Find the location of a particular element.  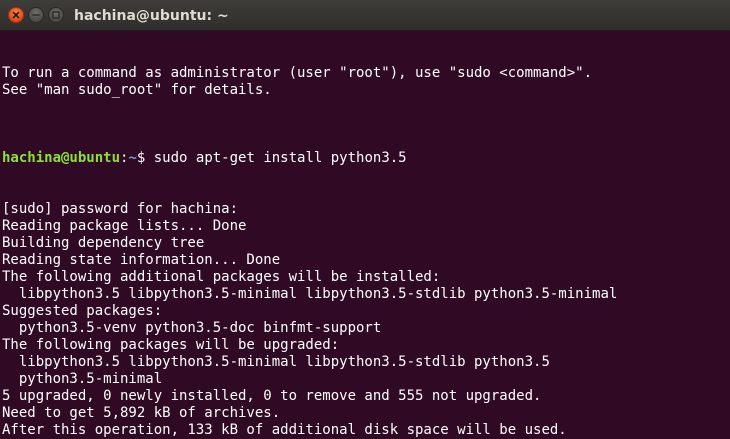

minimize-button is located at coordinates (36, 15).